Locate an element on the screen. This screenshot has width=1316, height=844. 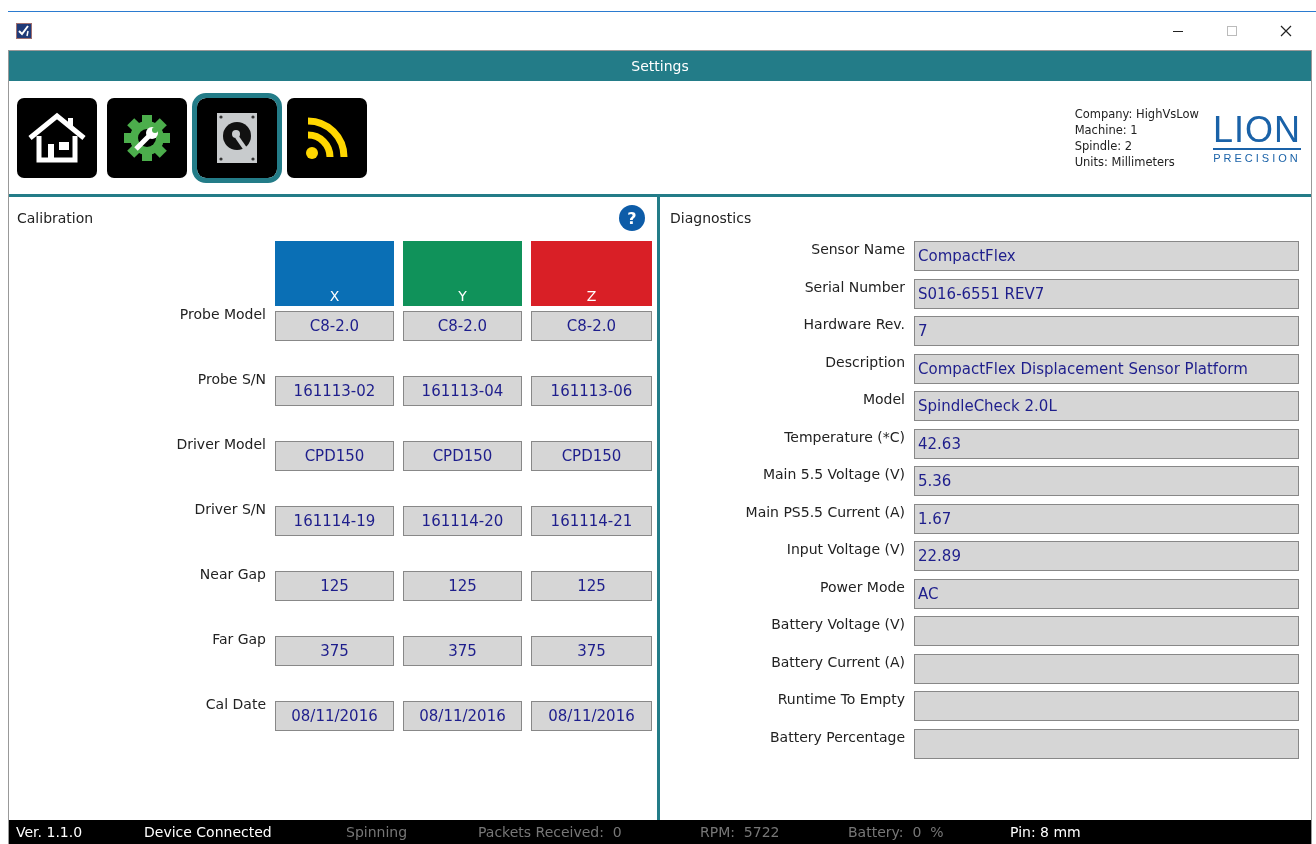
calibration-field: 161114-21 is located at coordinates (591, 521).